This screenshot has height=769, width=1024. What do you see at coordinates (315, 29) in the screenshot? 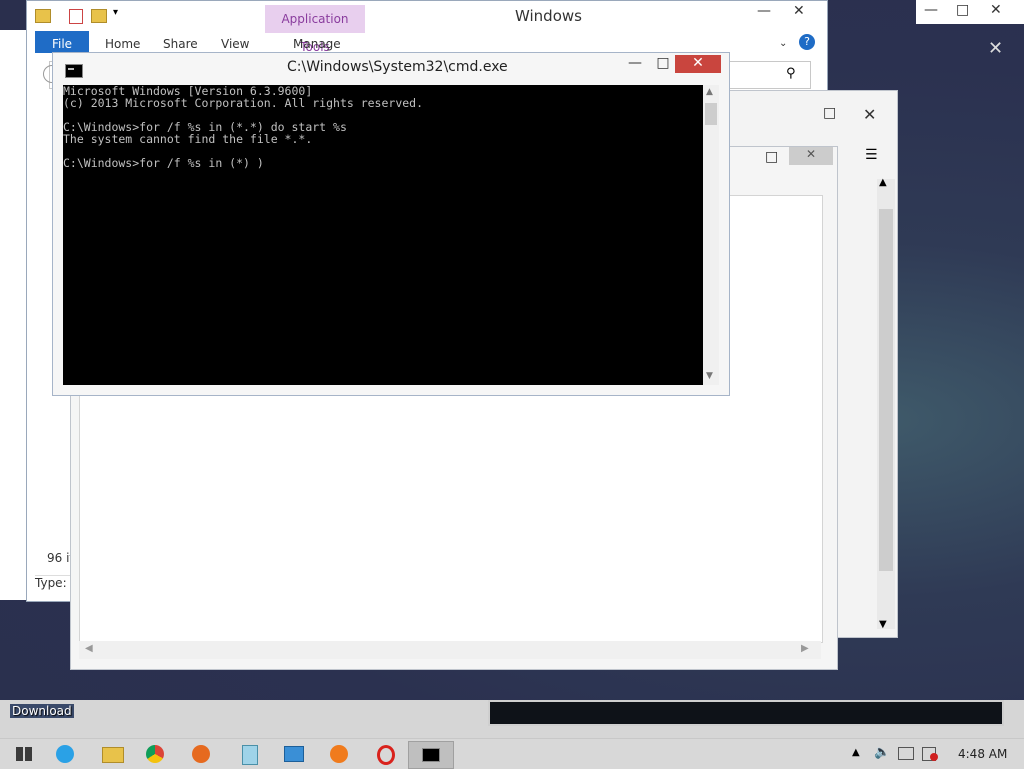
I see `application-tools-tab: Application Tools` at bounding box center [315, 29].